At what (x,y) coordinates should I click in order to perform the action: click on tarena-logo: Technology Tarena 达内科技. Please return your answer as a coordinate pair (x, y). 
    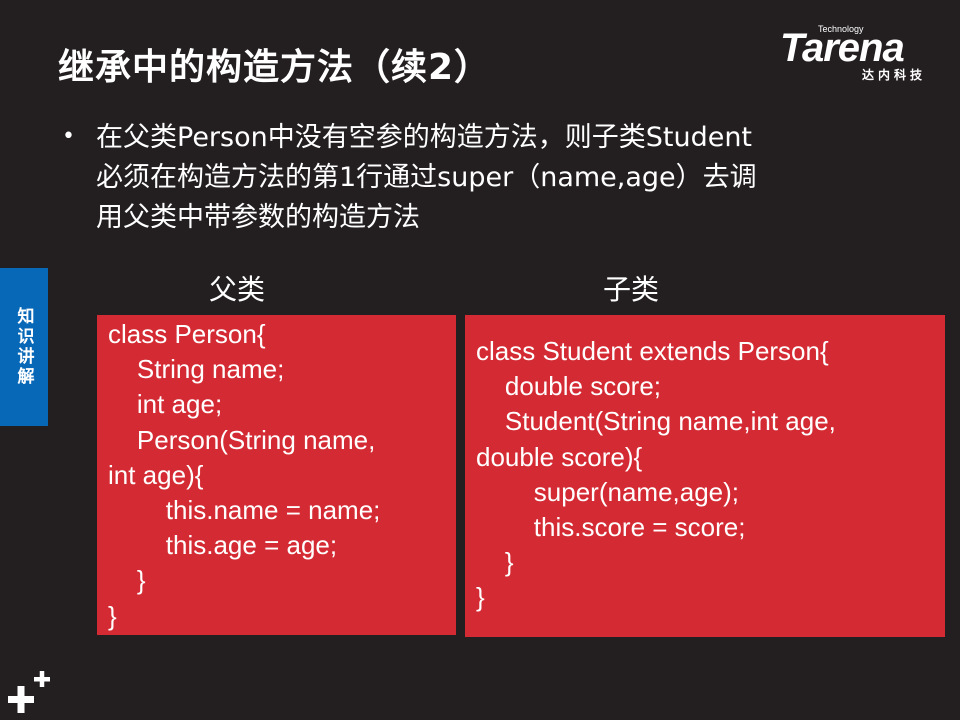
    Looking at the image, I should click on (862, 54).